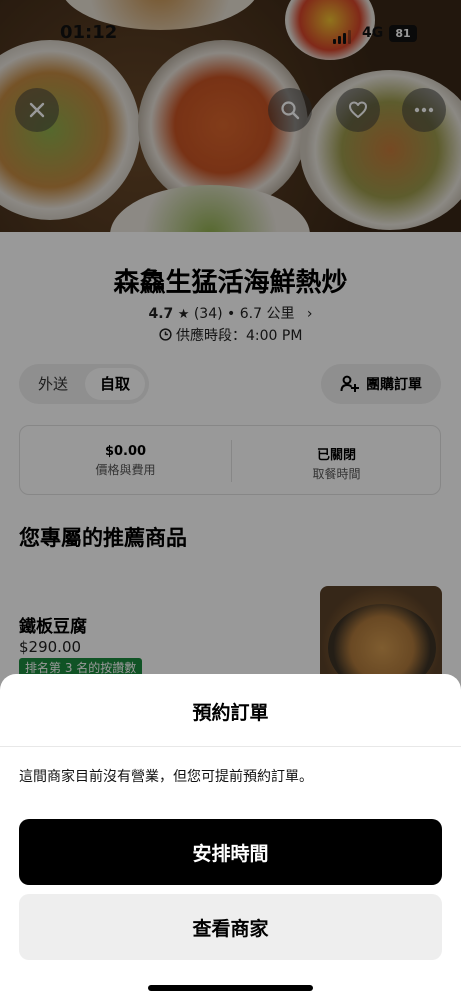 This screenshot has width=461, height=1000. Describe the element at coordinates (230, 746) in the screenshot. I see `sheet-divider` at that location.